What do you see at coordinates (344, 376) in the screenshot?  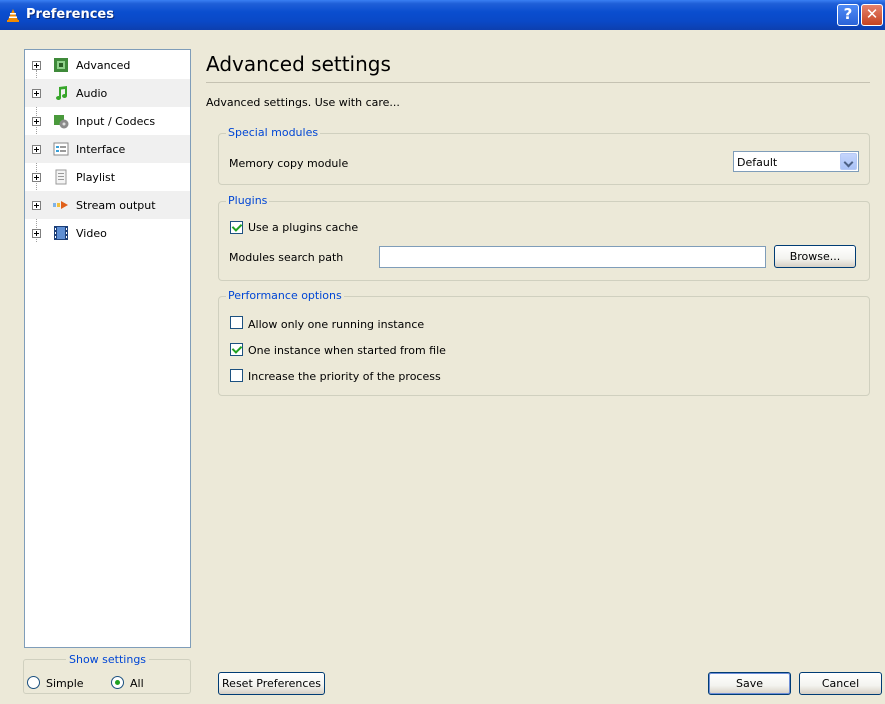 I see `increase-priority-label: Increase the priority of the process` at bounding box center [344, 376].